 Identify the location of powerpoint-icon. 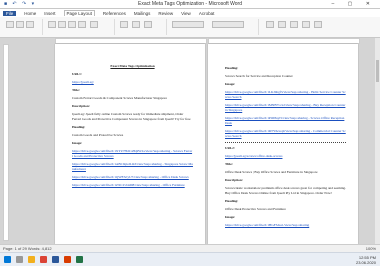
(67, 259).